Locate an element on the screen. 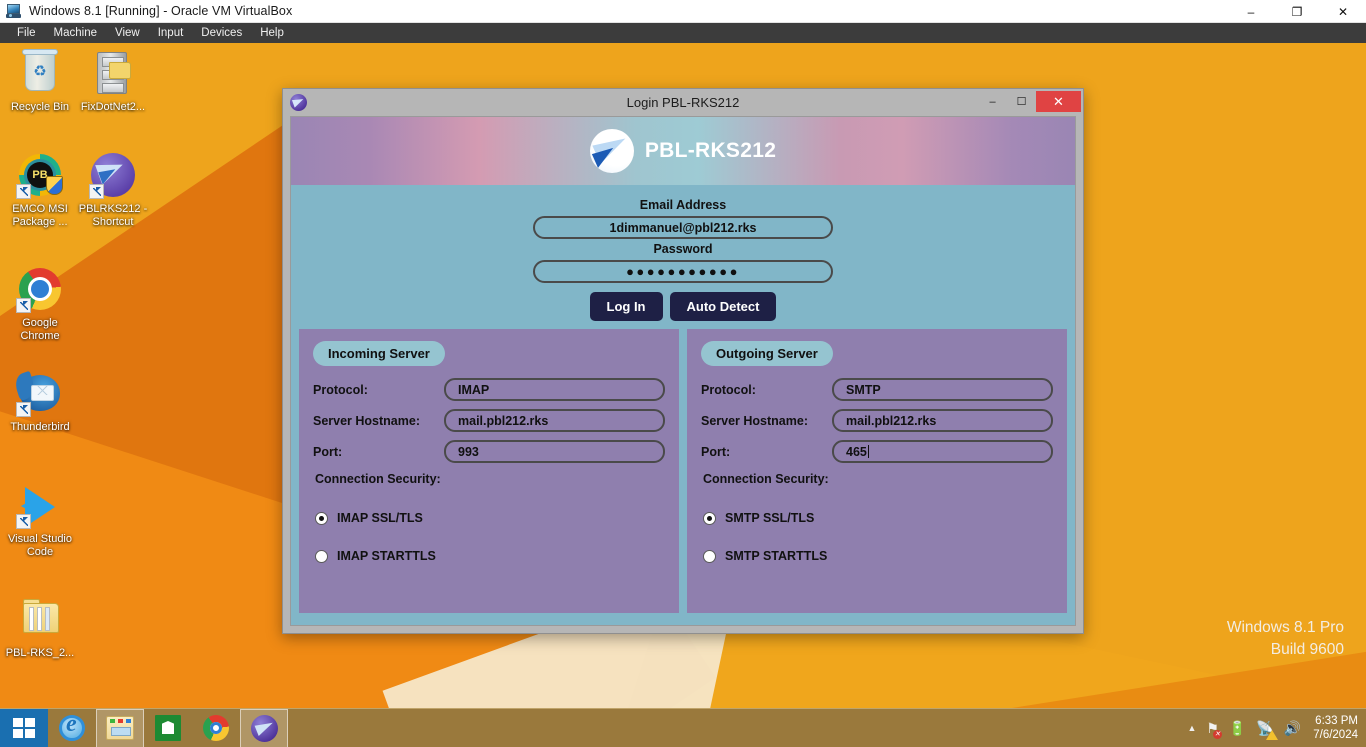 The image size is (1366, 747). email-label: Email Address is located at coordinates (683, 205).